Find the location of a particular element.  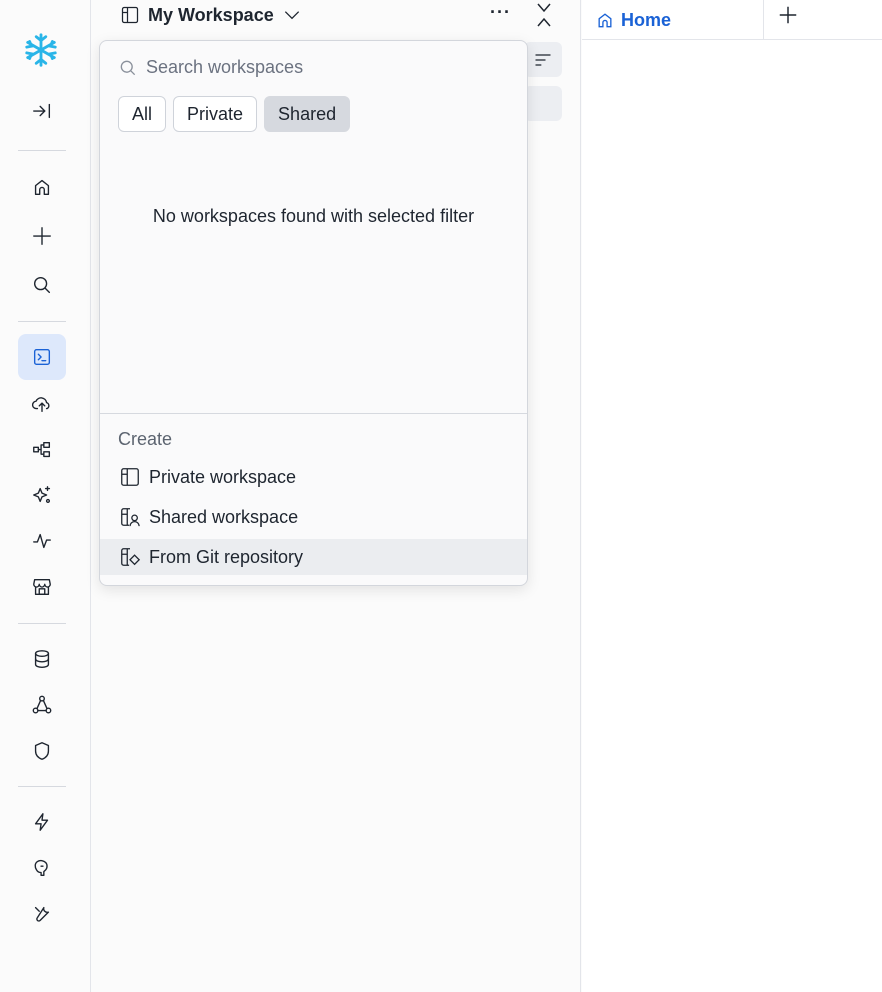

chevron-down-icon is located at coordinates (291, 15).